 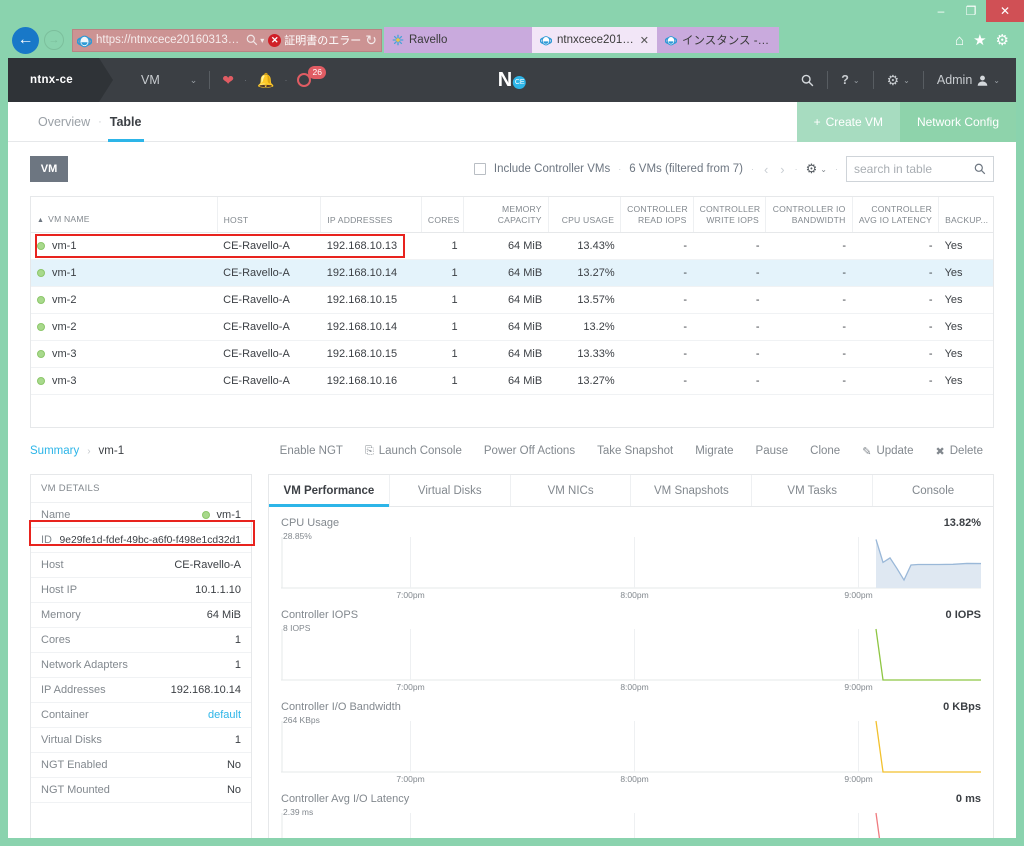 What do you see at coordinates (371, 215) in the screenshot?
I see `col-ip-addresses: IP ADDRESSES` at bounding box center [371, 215].